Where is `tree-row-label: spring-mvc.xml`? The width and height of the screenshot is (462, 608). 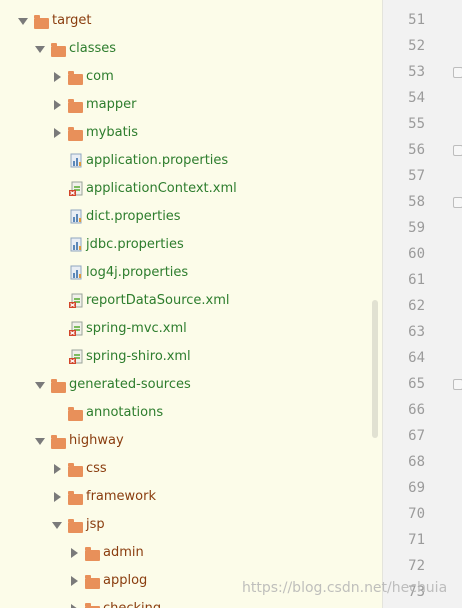 tree-row-label: spring-mvc.xml is located at coordinates (136, 328).